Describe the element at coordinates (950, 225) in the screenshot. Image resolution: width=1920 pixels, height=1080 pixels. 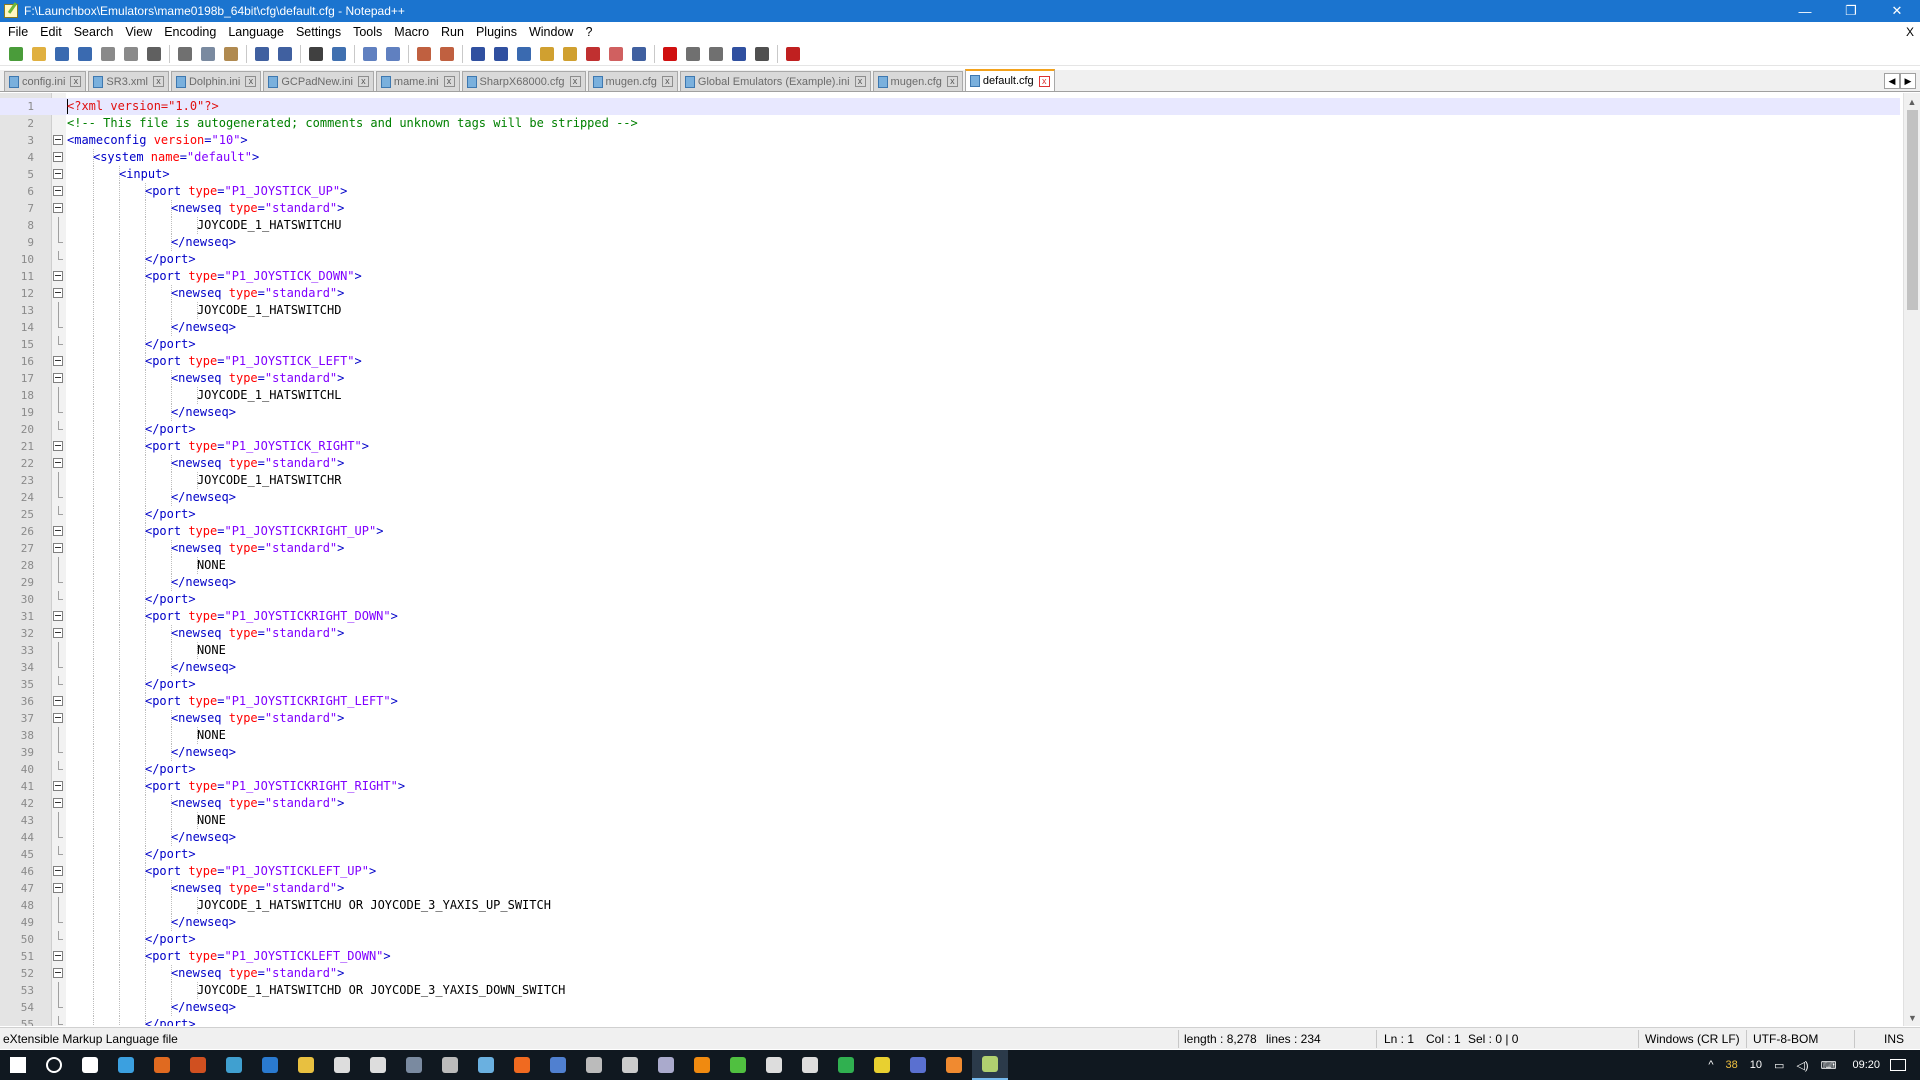
I see `code-line: 8 JOYCODE_1_HATSWITCHU` at that location.